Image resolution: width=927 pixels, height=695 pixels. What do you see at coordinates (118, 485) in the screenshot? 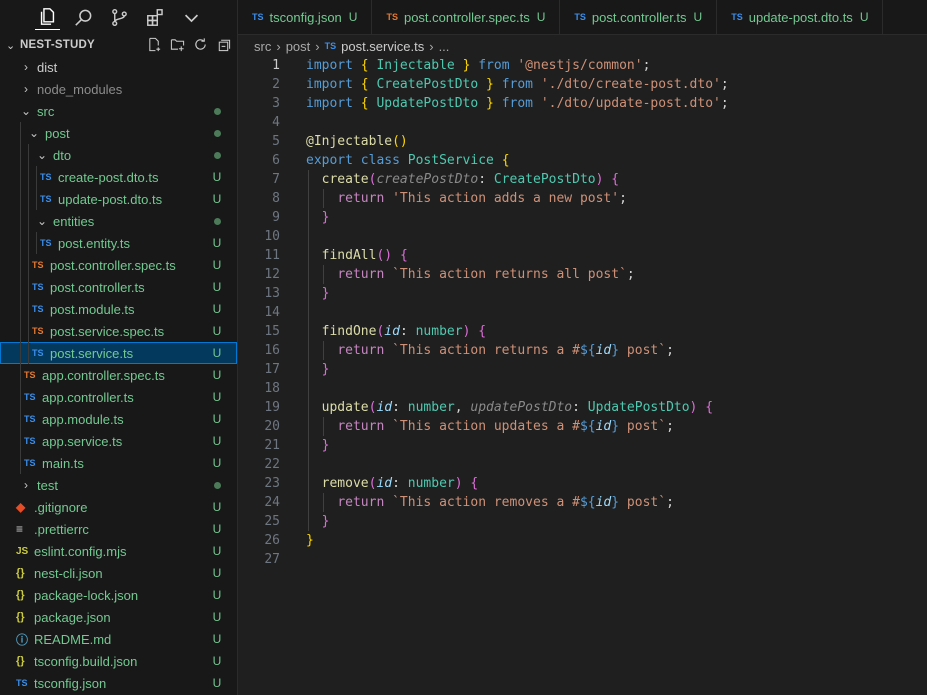
I see `tree-folder-test: › test` at bounding box center [118, 485].